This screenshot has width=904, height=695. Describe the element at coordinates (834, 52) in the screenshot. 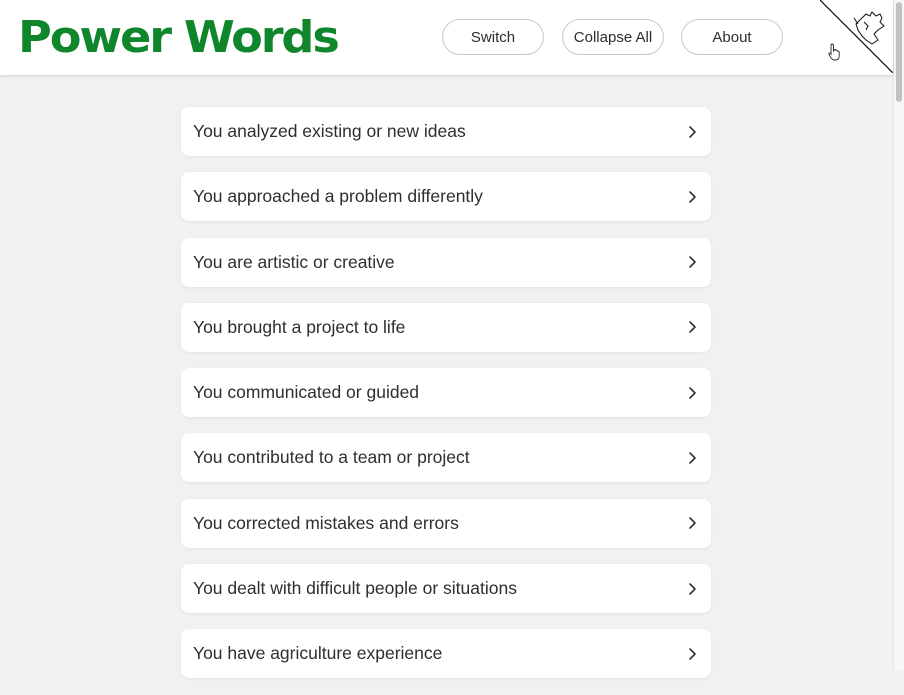

I see `hand-pointer-icon` at that location.